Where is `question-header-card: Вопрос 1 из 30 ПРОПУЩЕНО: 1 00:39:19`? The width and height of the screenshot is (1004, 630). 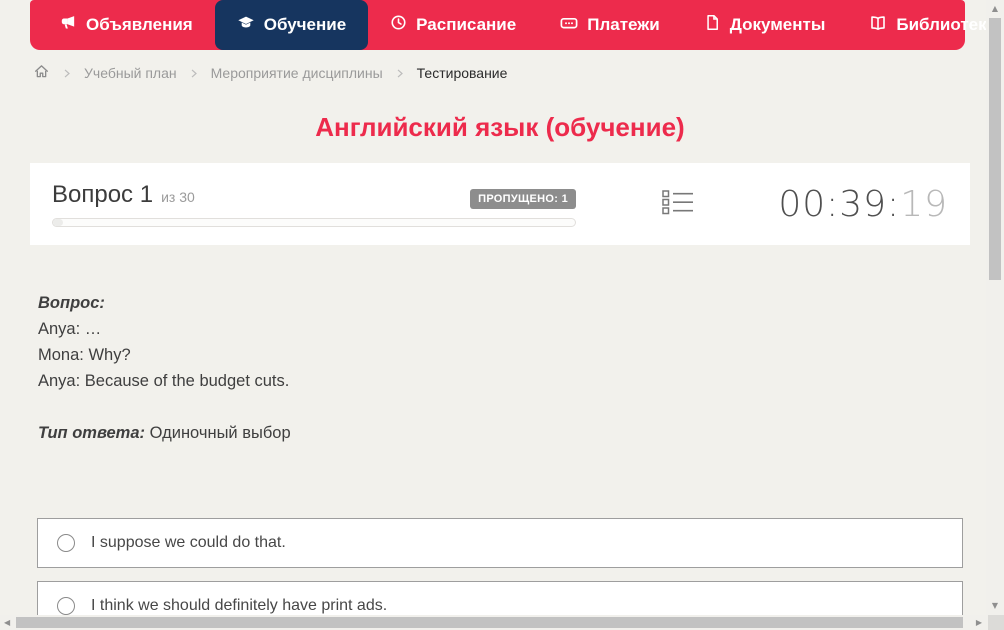 question-header-card: Вопрос 1 из 30 ПРОПУЩЕНО: 1 00:39:19 is located at coordinates (500, 204).